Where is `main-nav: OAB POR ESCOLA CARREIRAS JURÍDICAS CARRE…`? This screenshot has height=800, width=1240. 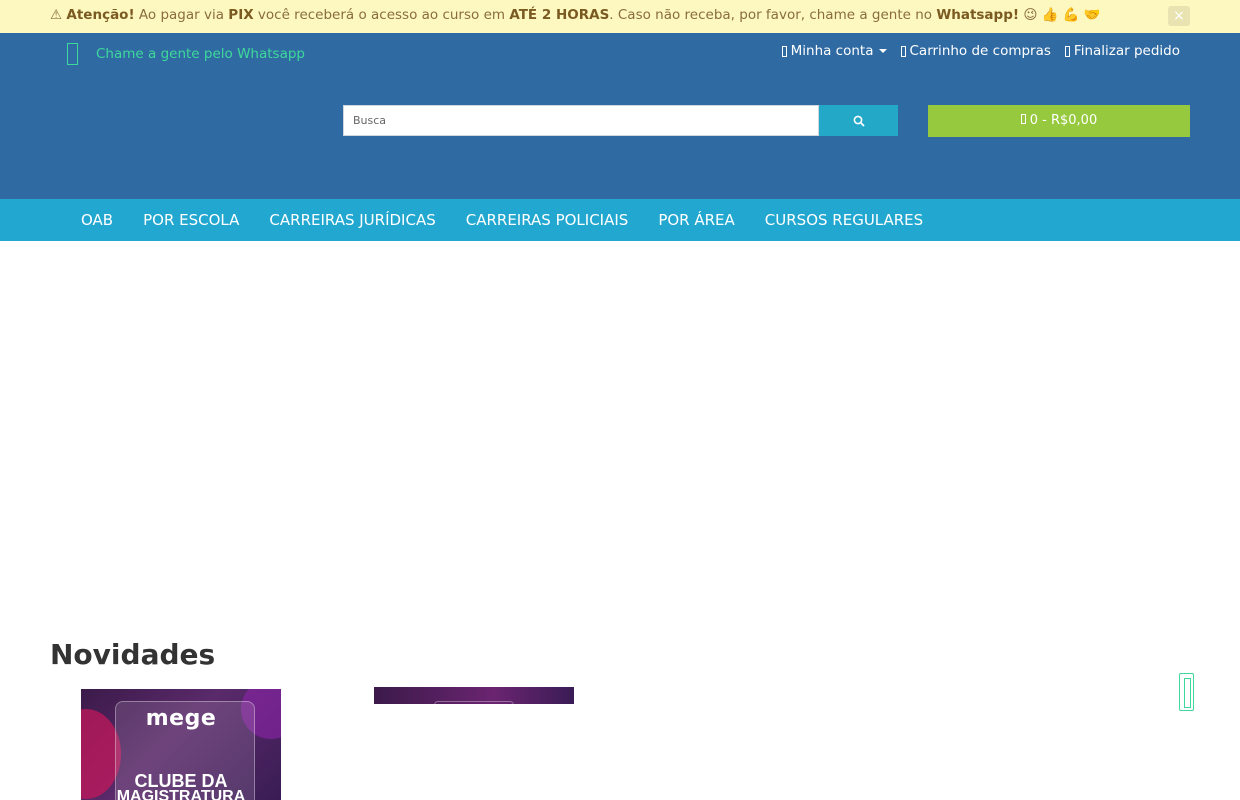
main-nav: OAB POR ESCOLA CARREIRAS JURÍDICAS CARRE… is located at coordinates (620, 220).